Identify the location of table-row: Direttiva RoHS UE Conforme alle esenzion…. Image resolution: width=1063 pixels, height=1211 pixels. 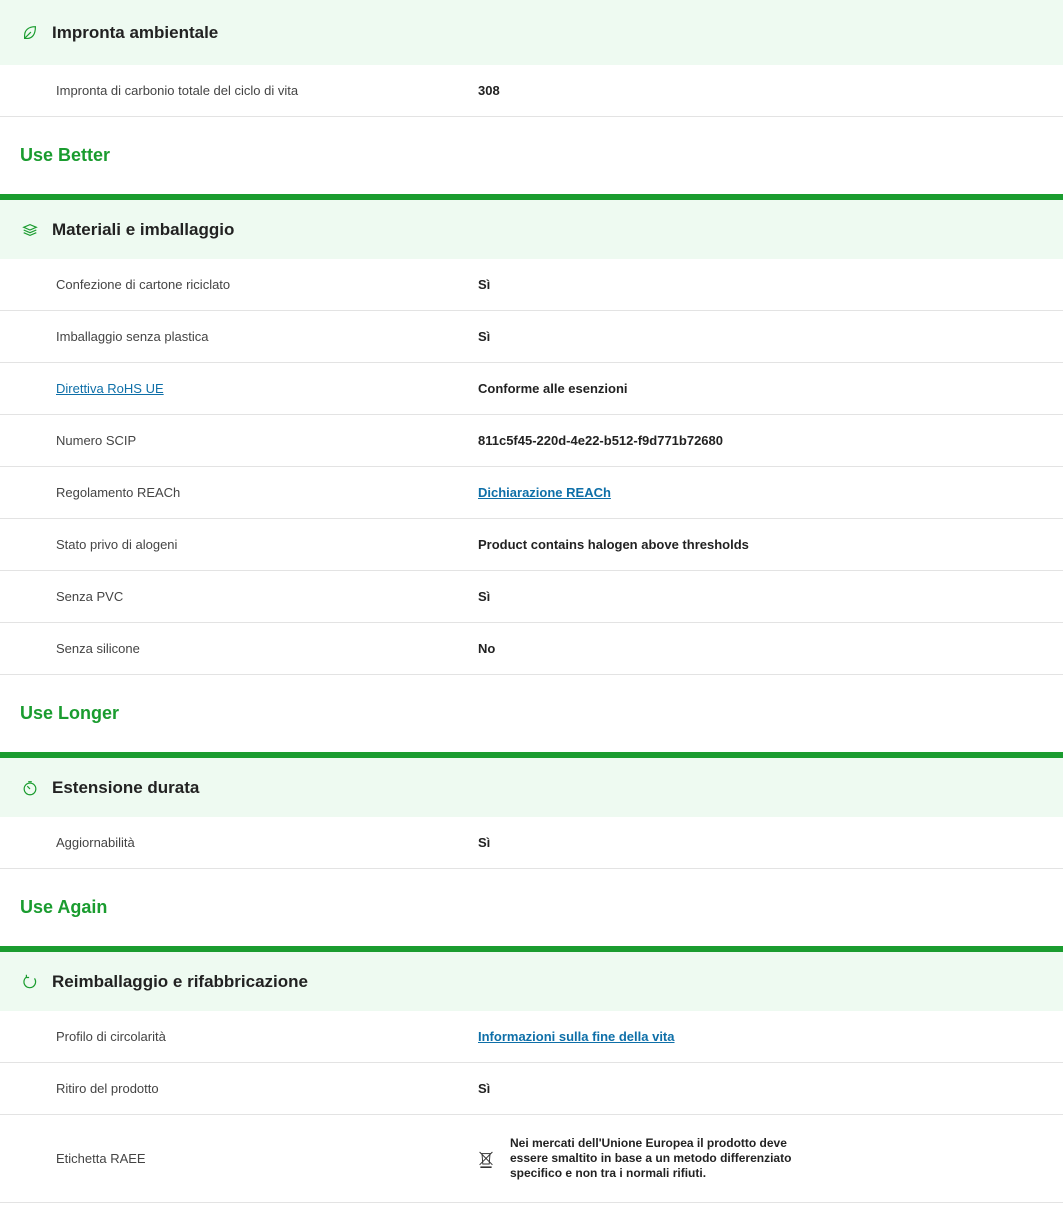
(531, 389).